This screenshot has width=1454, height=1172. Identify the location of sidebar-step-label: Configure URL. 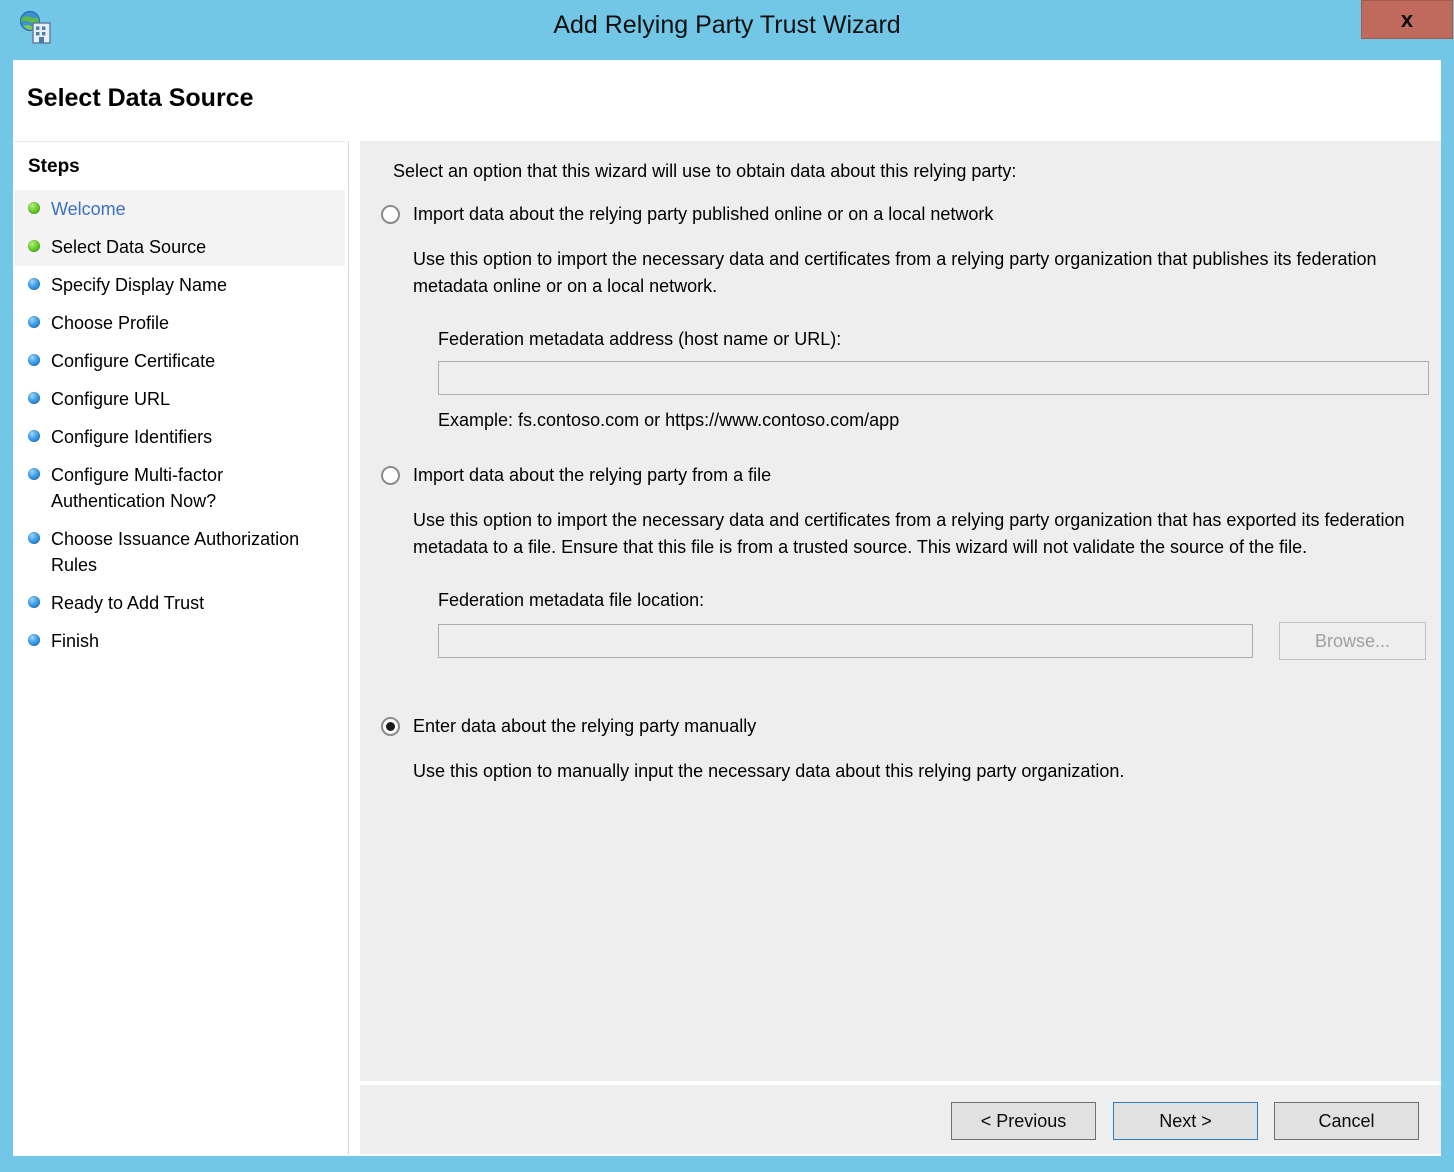
(111, 399).